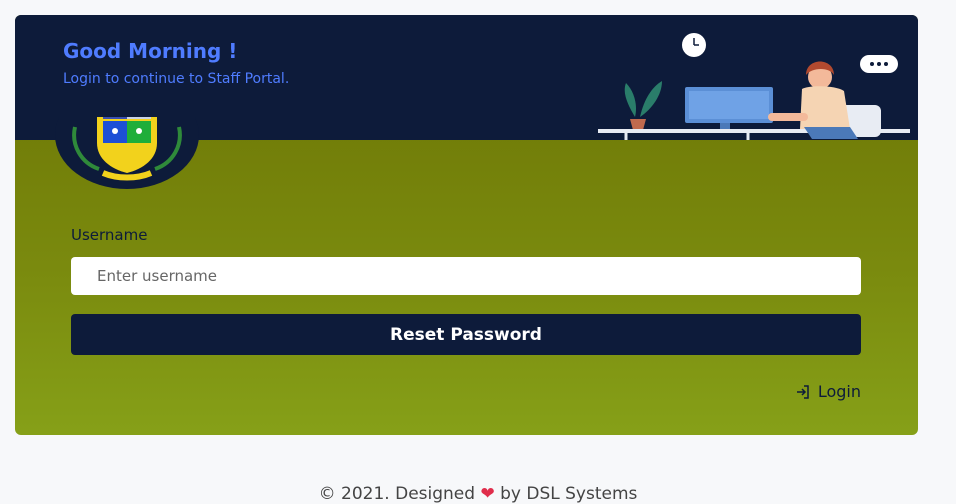  I want to click on login-link: Login, so click(828, 391).